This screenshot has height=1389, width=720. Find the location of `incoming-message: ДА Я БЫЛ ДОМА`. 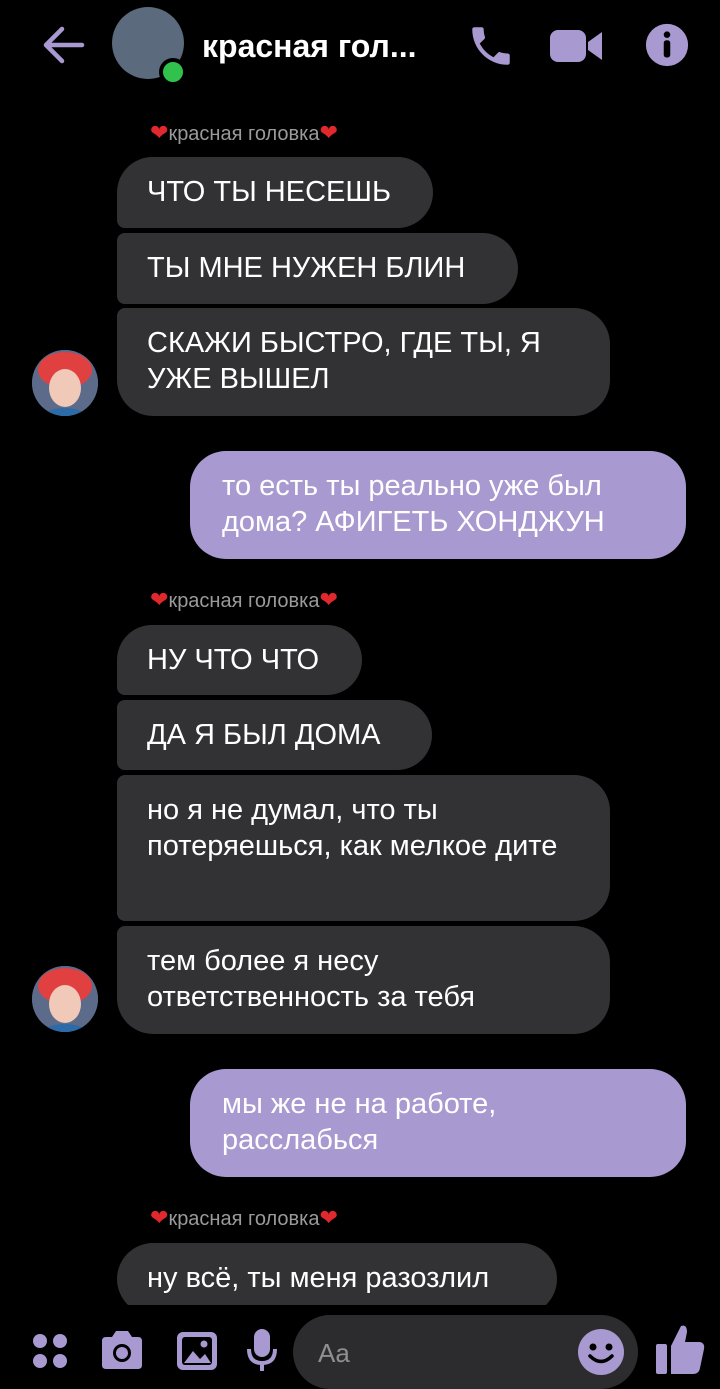

incoming-message: ДА Я БЫЛ ДОМА is located at coordinates (274, 735).